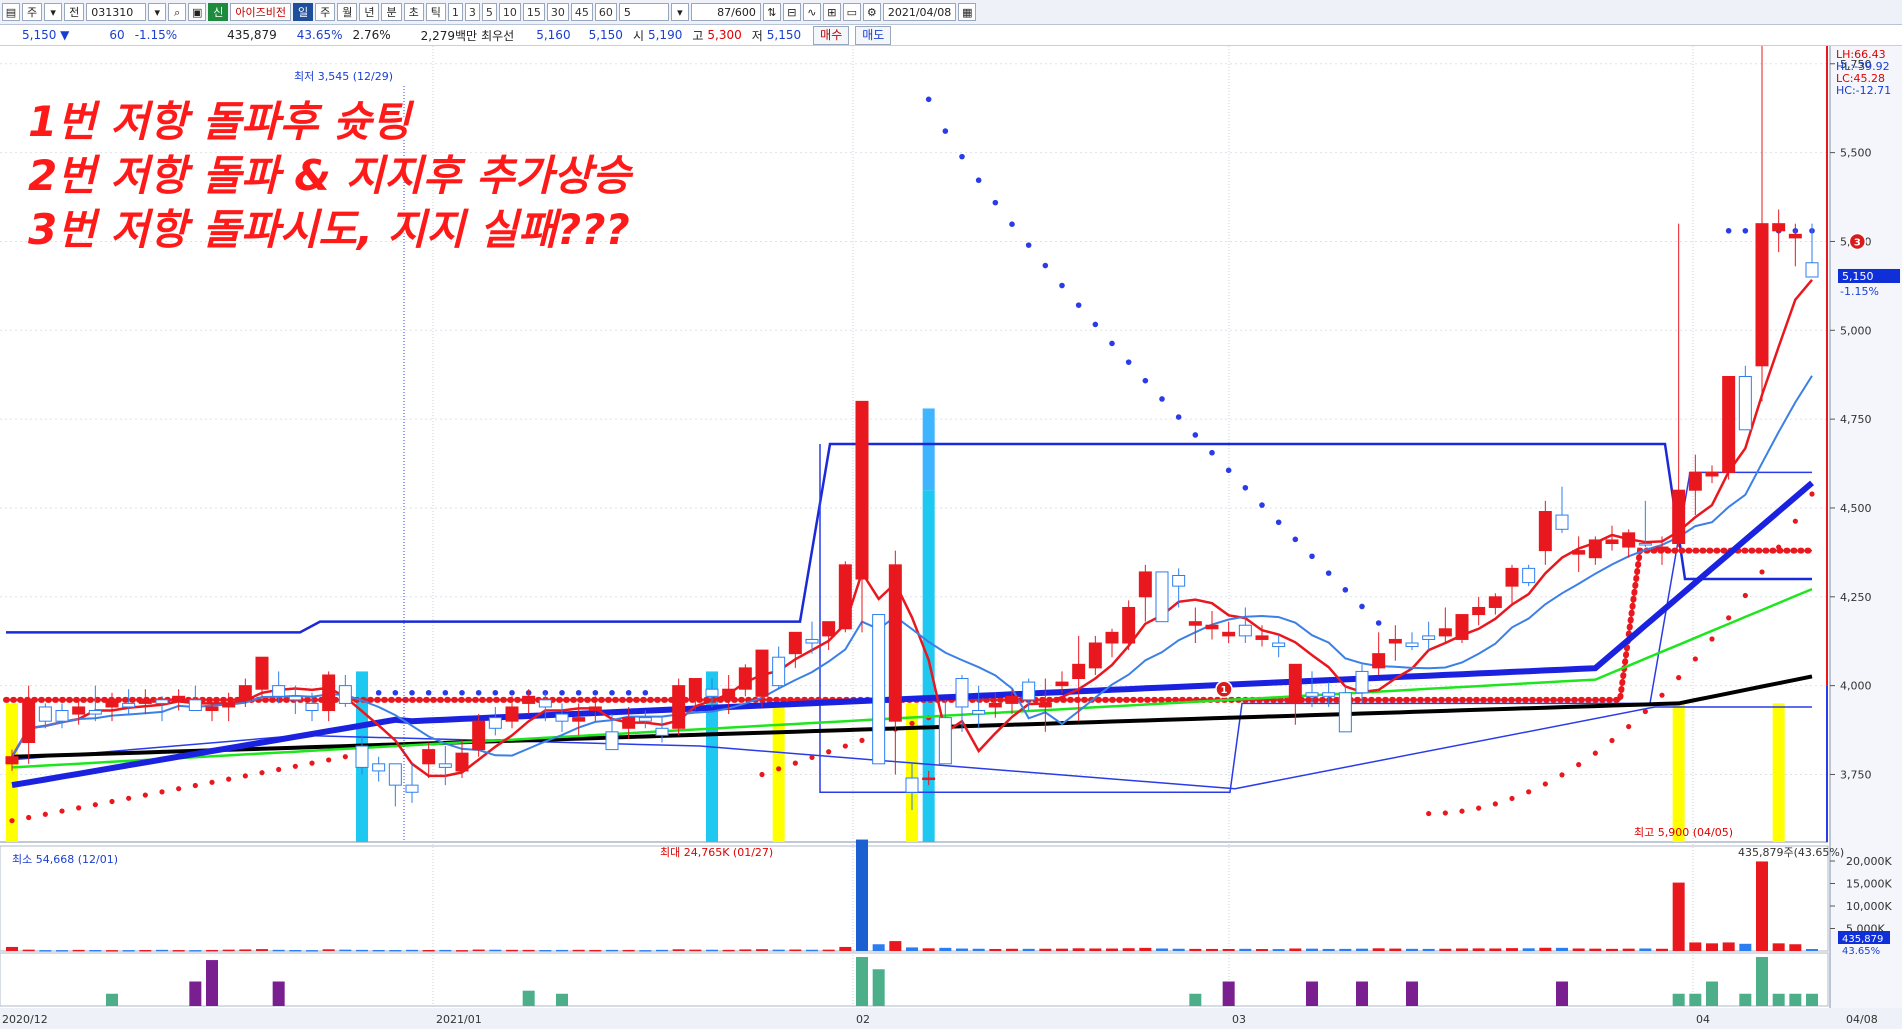 This screenshot has width=1902, height=1029. I want to click on period-weekly: 주, so click(325, 12).